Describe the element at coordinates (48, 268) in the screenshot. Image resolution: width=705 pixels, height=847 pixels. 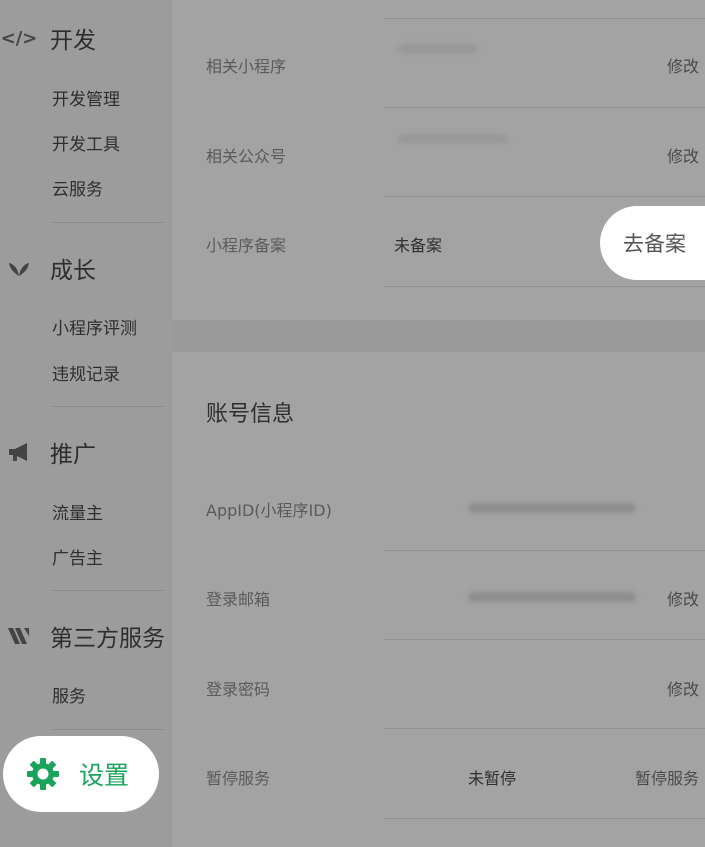
I see `sidebar-section-growth: 成长` at that location.